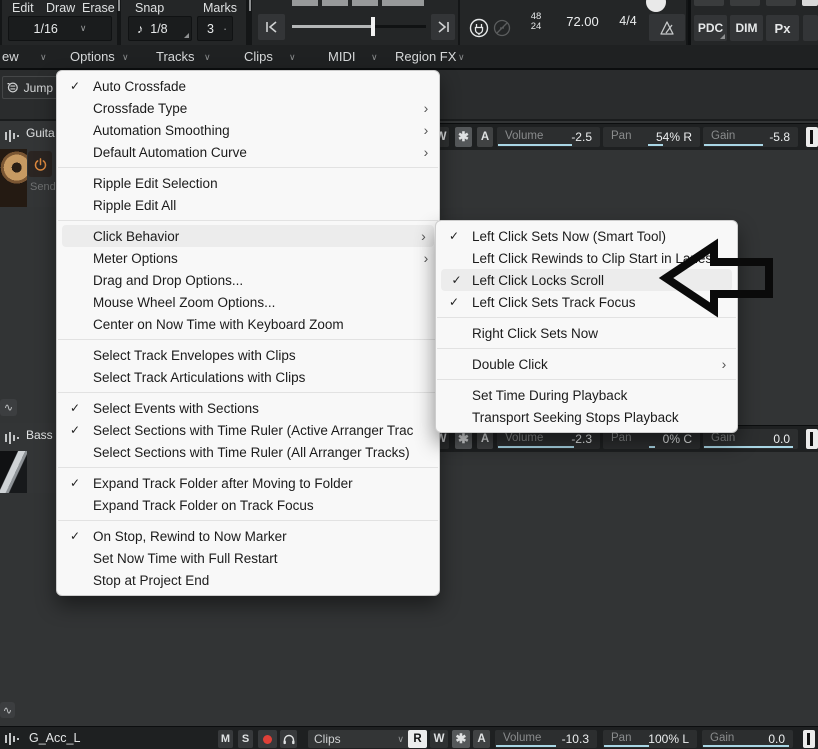  Describe the element at coordinates (267, 739) in the screenshot. I see `record-arm-button` at that location.